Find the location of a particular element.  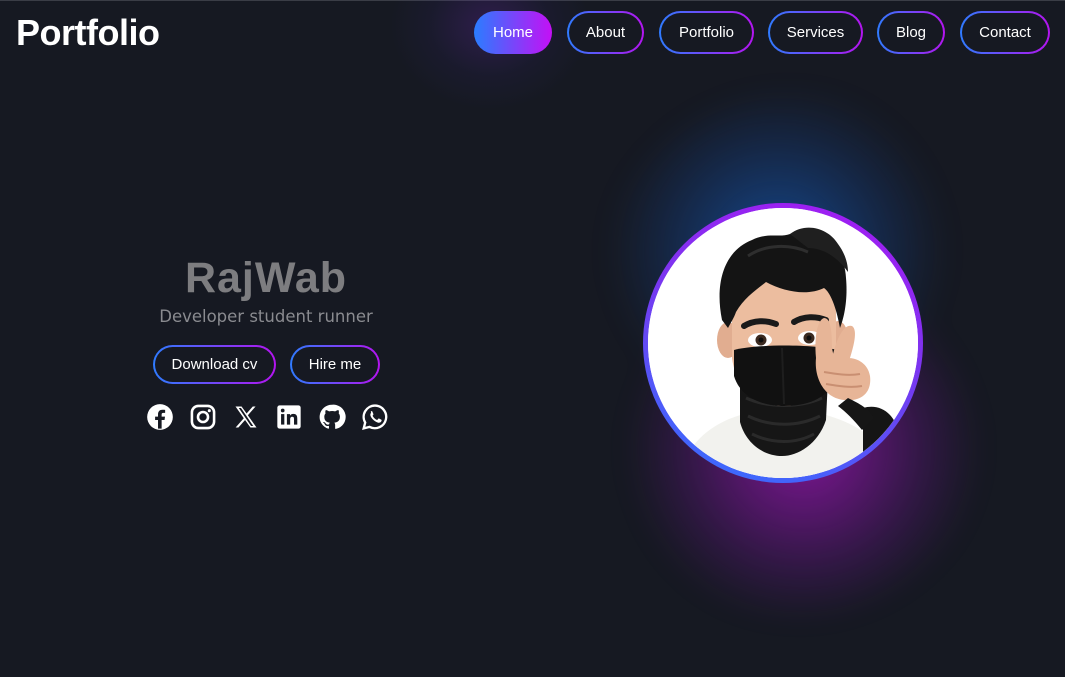

nav-portfolio-button: Portfolio is located at coordinates (706, 32).